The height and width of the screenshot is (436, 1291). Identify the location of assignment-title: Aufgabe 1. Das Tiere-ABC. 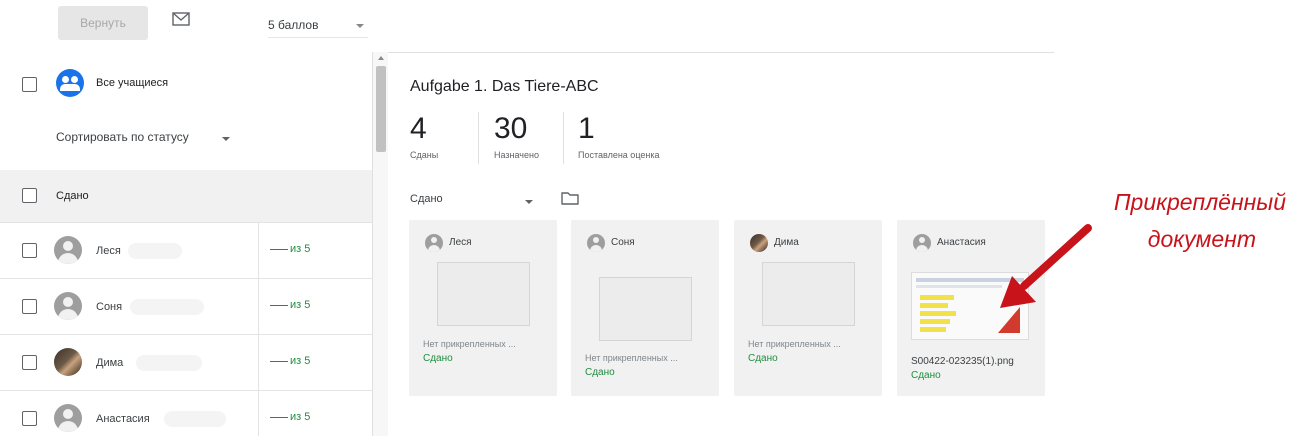
(504, 86).